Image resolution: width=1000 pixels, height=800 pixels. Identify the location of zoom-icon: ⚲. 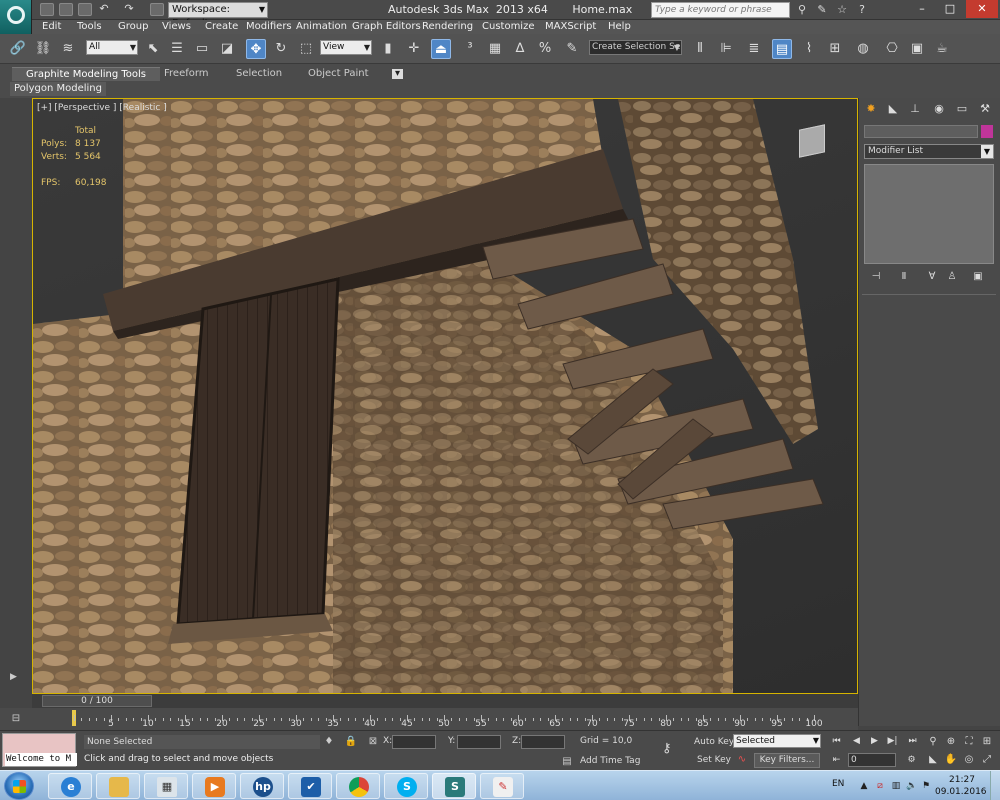
(933, 742).